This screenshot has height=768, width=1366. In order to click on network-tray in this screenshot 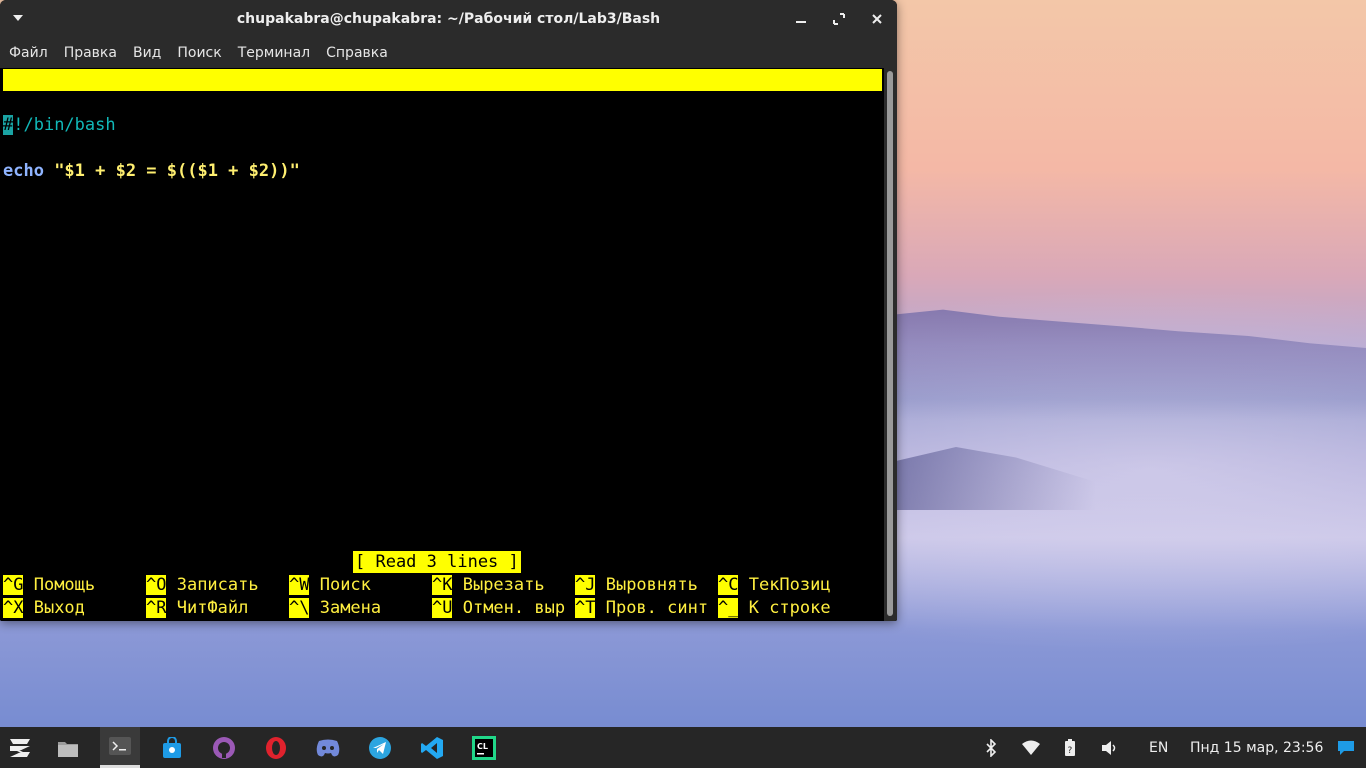, I will do `click(1031, 747)`.